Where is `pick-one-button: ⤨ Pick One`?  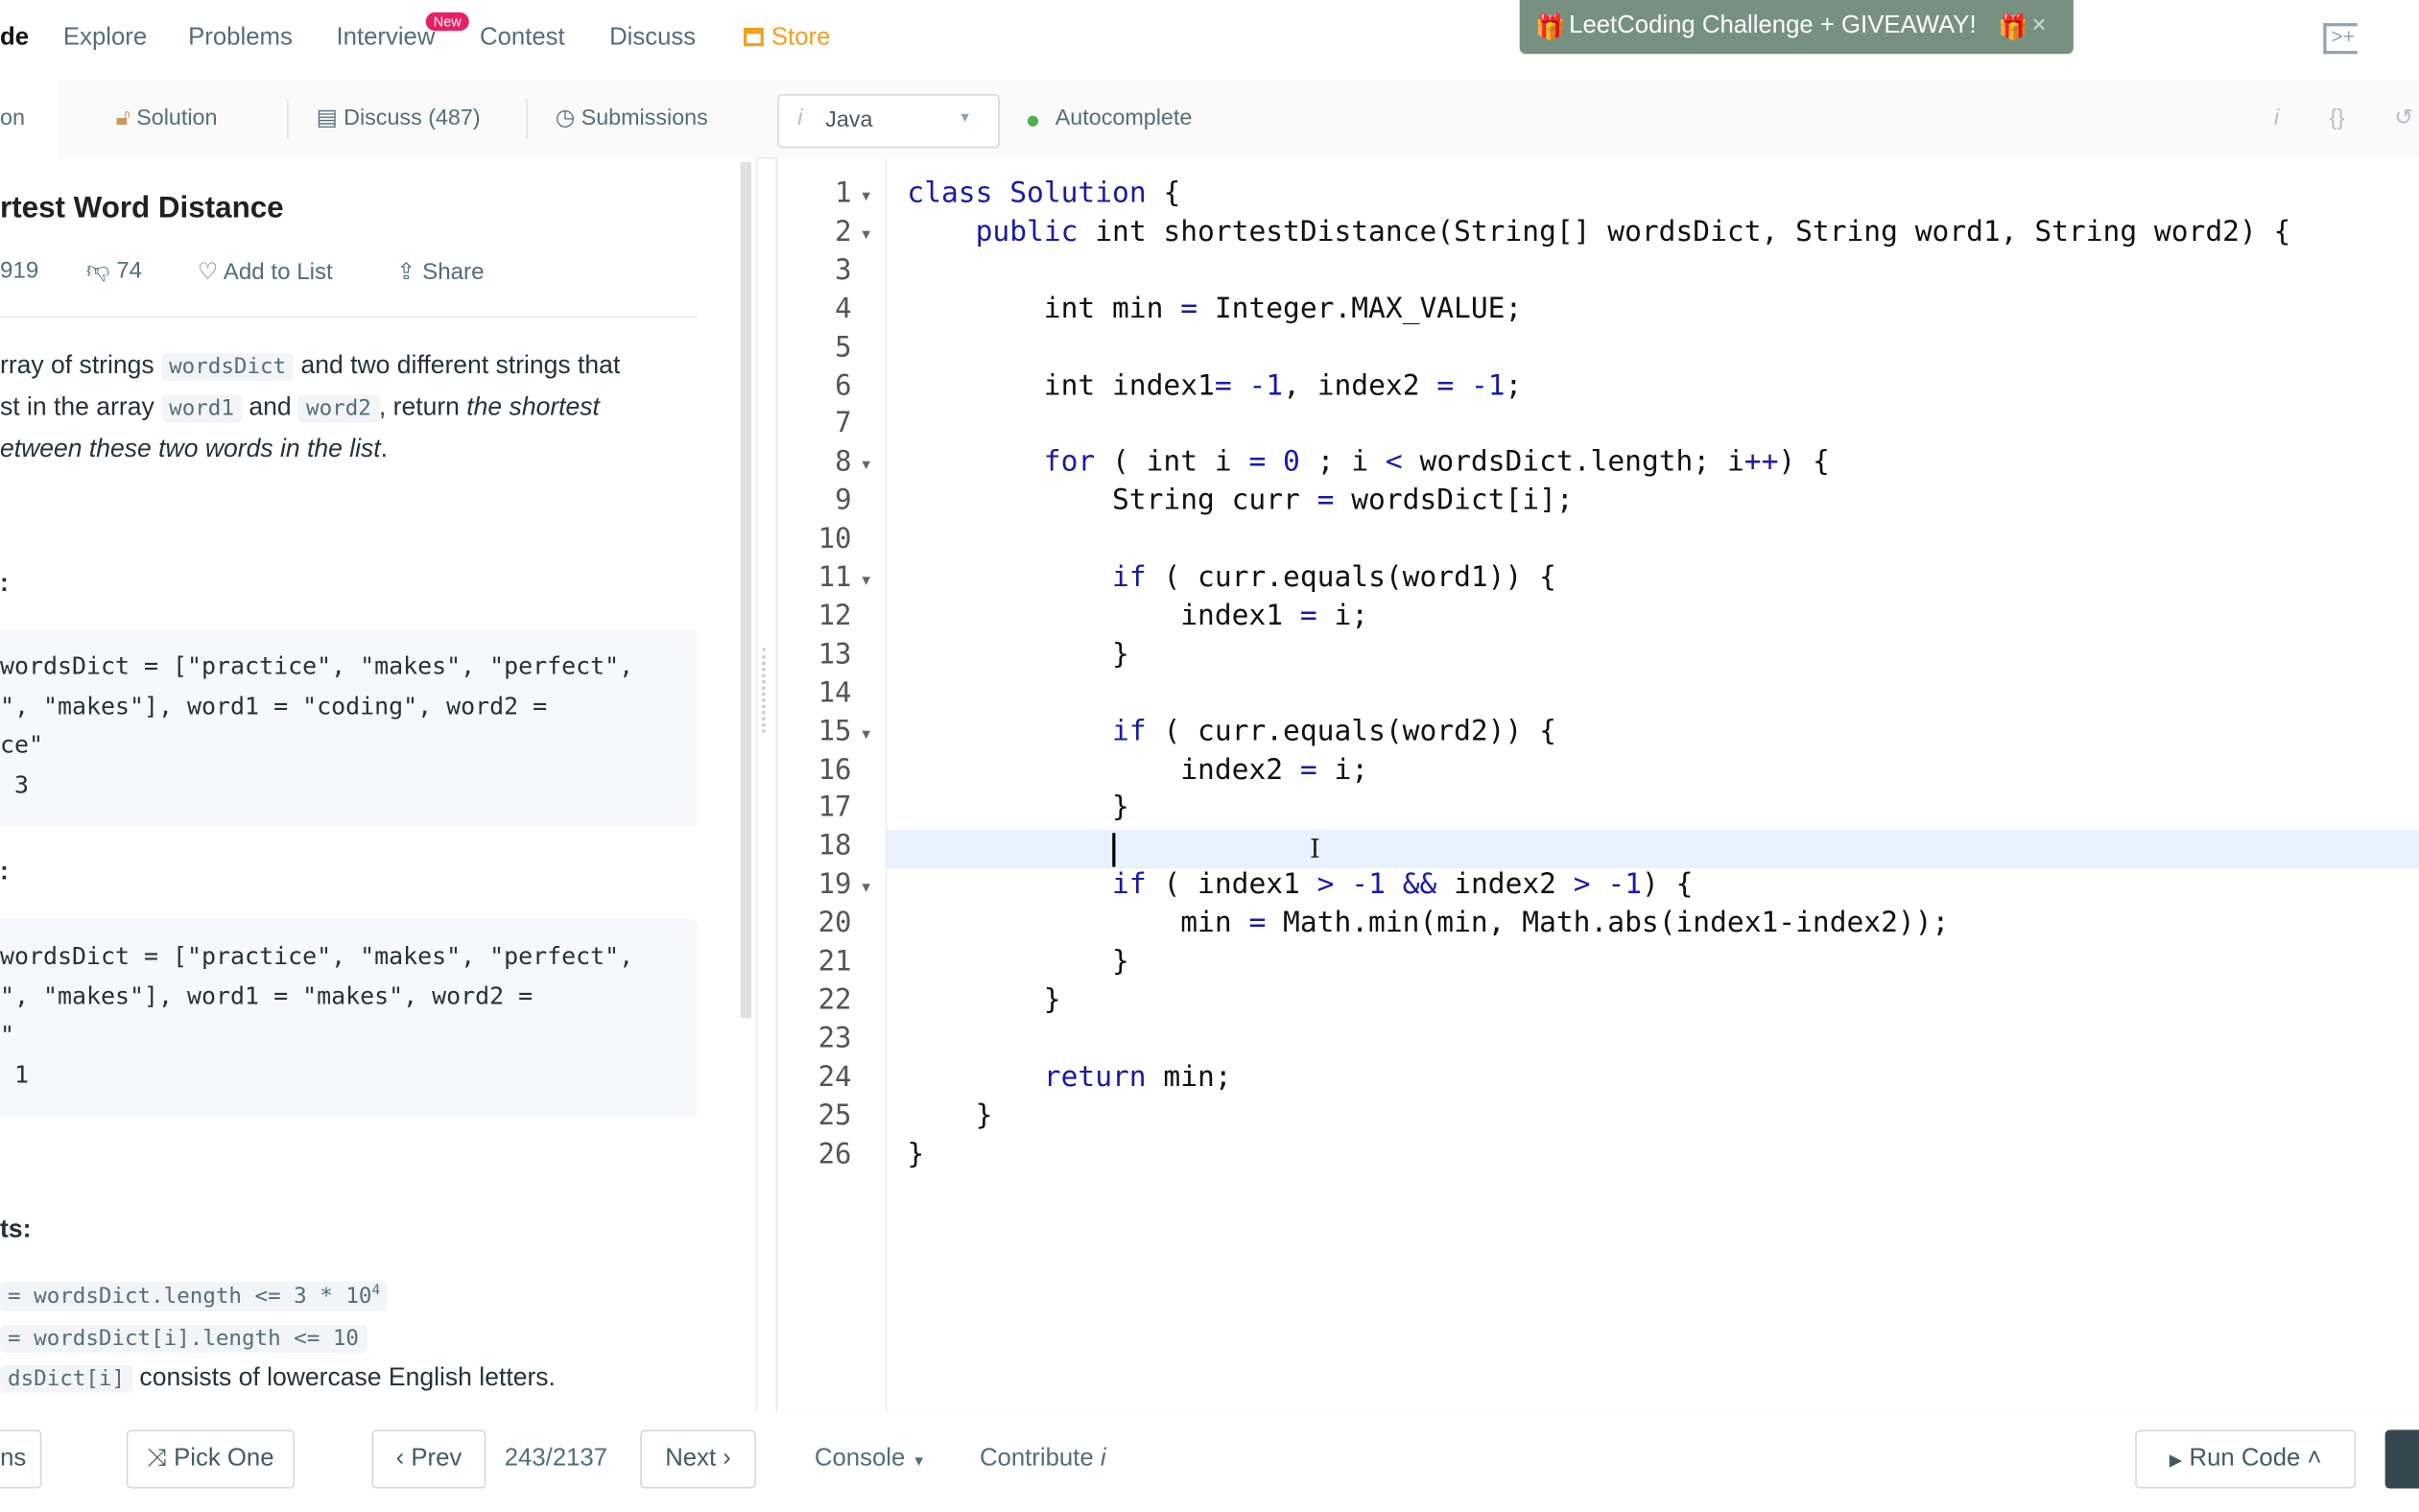
pick-one-button: ⤨ Pick One is located at coordinates (211, 1459).